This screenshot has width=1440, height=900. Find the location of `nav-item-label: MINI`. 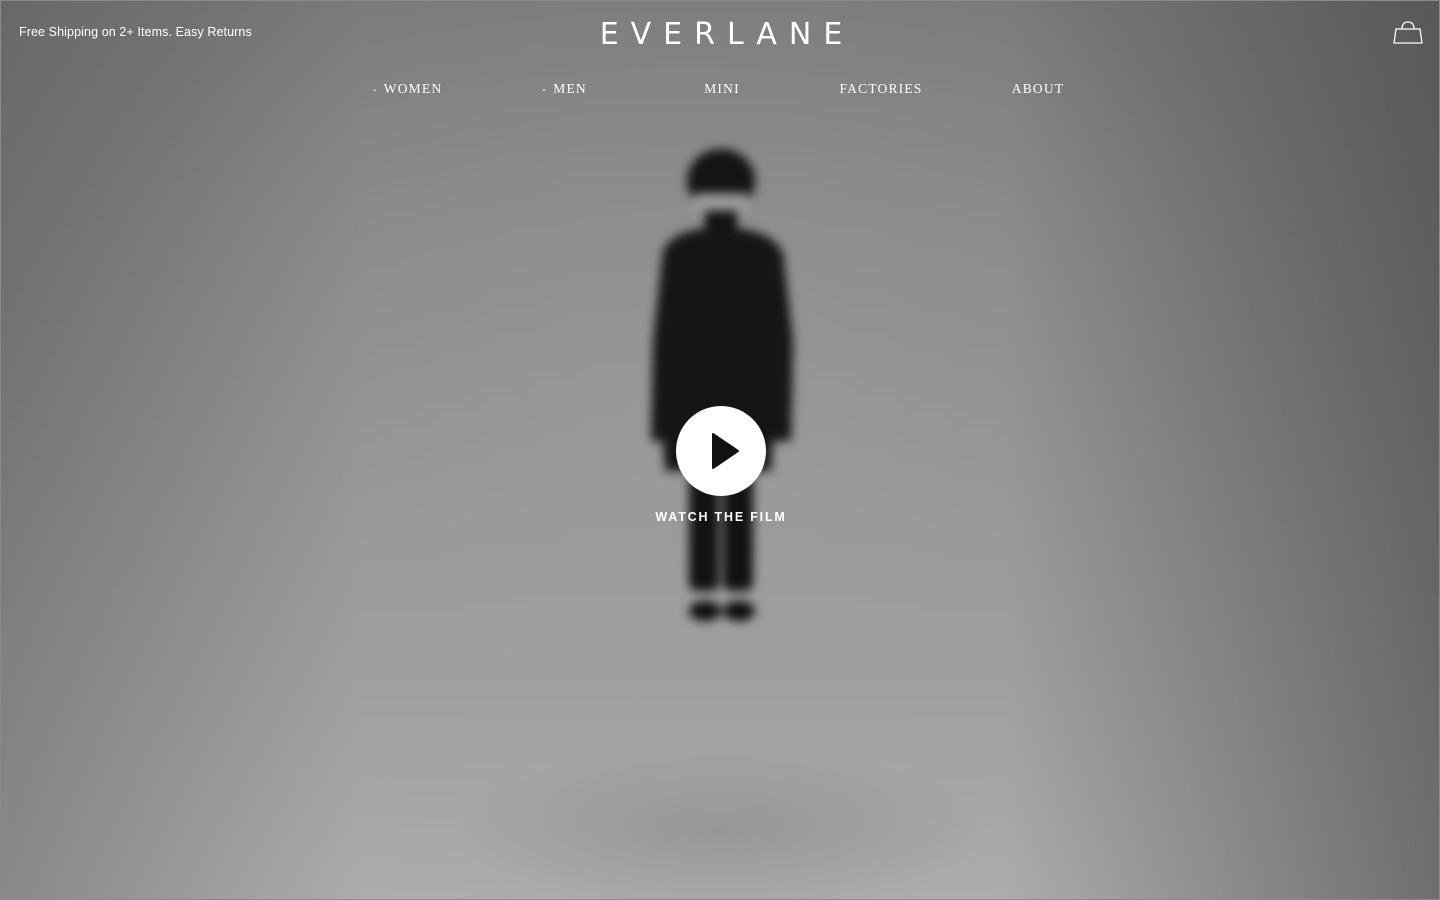

nav-item-label: MINI is located at coordinates (722, 88).